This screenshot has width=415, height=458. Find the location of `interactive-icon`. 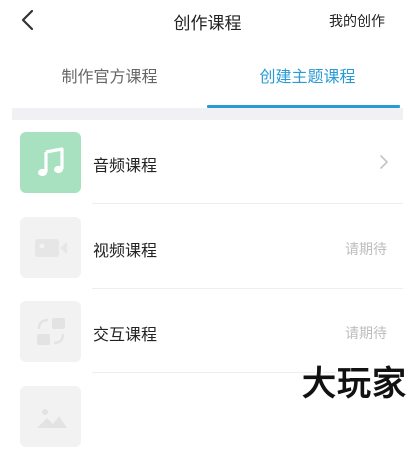

interactive-icon is located at coordinates (50, 331).